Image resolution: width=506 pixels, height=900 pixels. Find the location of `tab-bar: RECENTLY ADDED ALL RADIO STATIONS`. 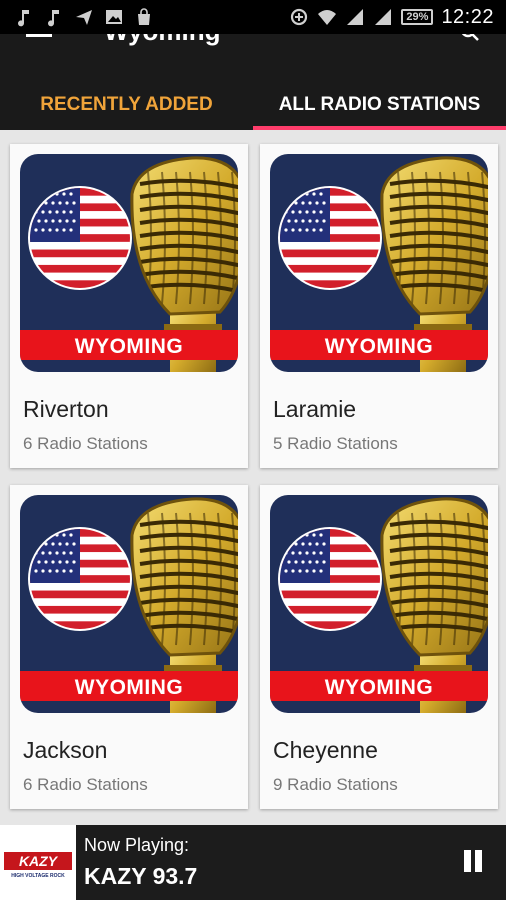

tab-bar: RECENTLY ADDED ALL RADIO STATIONS is located at coordinates (253, 105).